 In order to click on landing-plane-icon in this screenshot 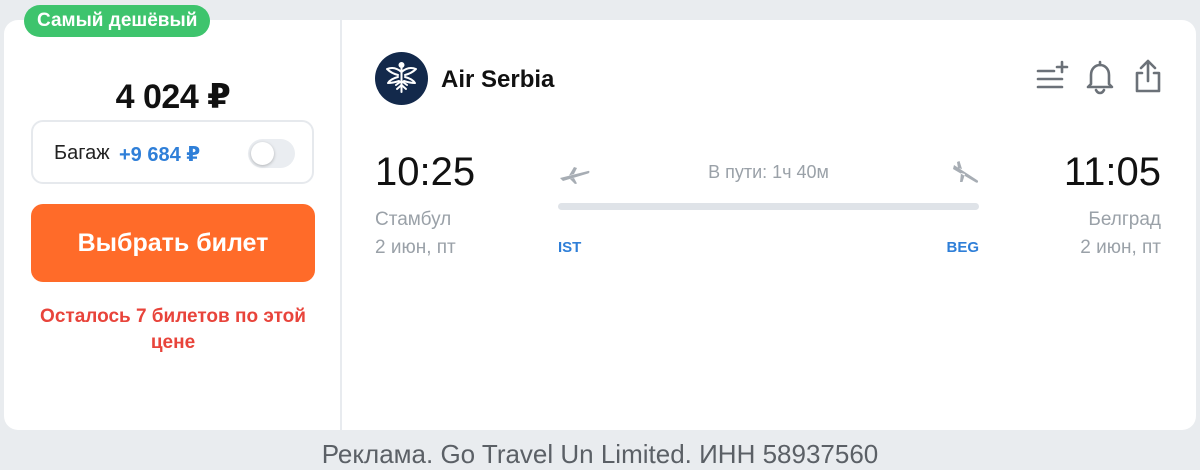, I will do `click(966, 174)`.